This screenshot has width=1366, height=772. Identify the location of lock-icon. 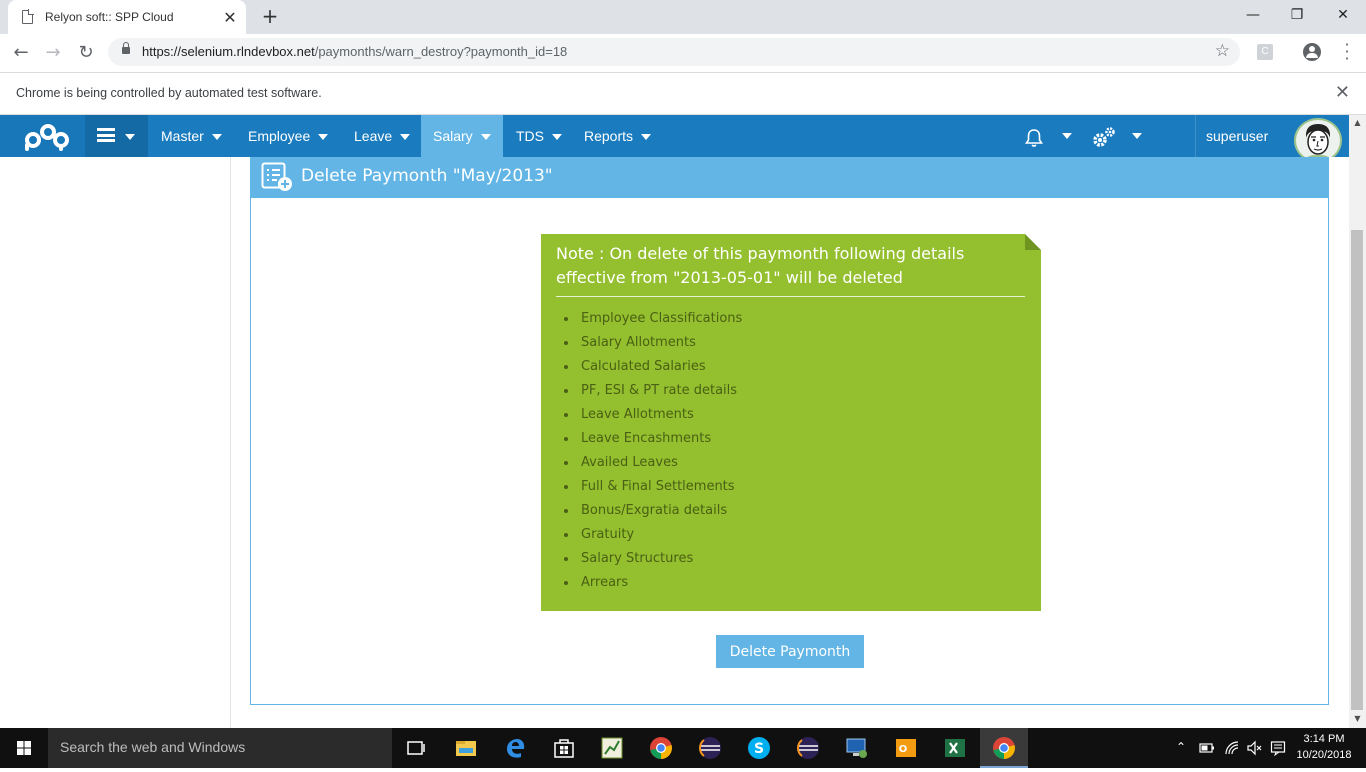
(126, 48).